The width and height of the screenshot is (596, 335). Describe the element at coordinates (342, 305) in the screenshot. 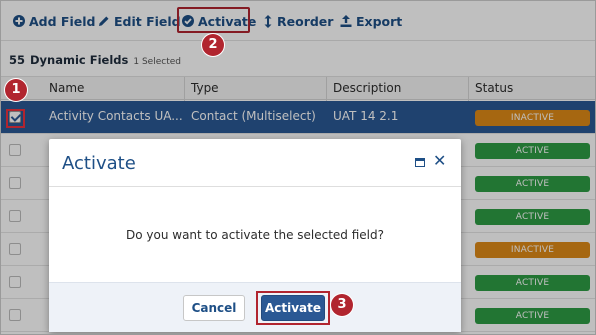

I see `step-marker-3: 3` at that location.